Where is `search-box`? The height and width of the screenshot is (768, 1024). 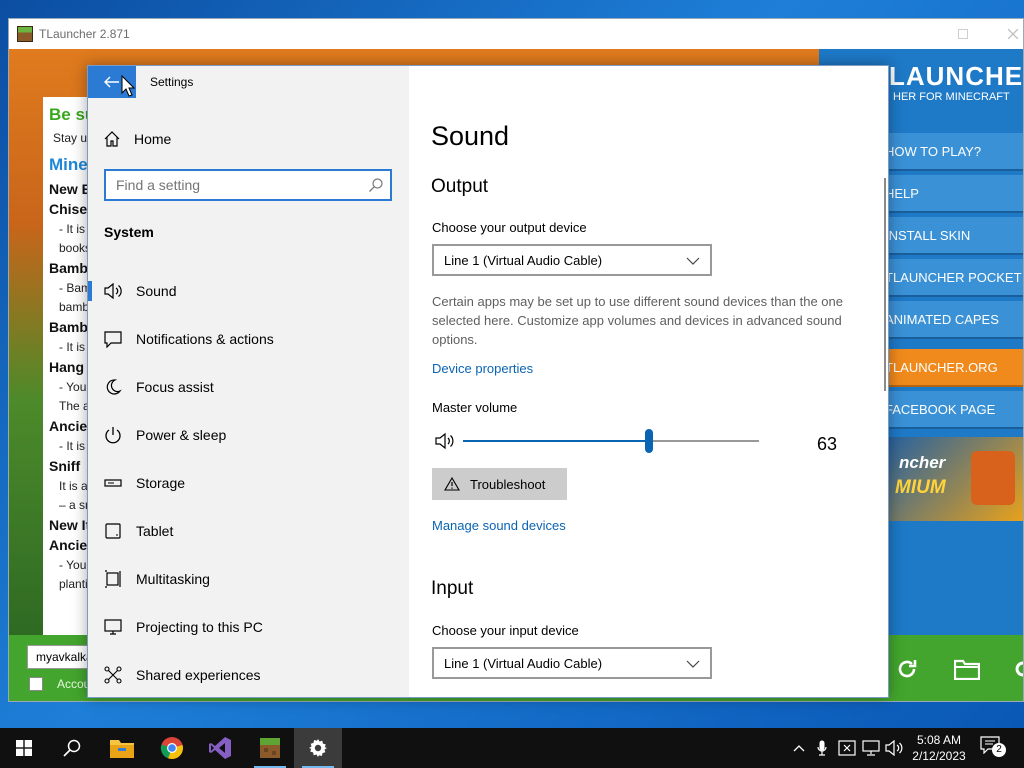
search-box is located at coordinates (248, 185).